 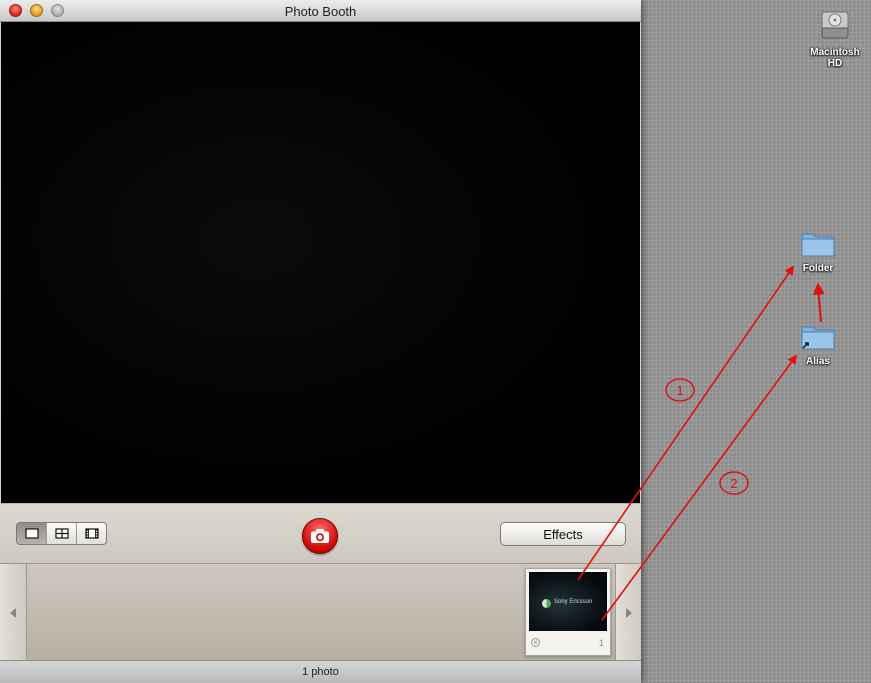 I want to click on step-2-label: 2, so click(x=733, y=483).